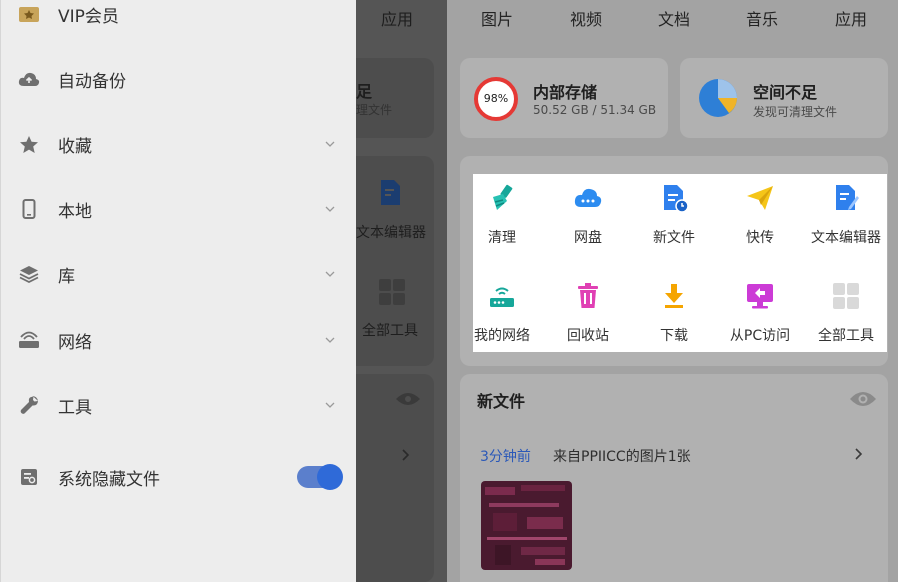 This screenshot has width=898, height=582. Describe the element at coordinates (179, 19) in the screenshot. I see `drawer-item-vip: VIP会员` at that location.